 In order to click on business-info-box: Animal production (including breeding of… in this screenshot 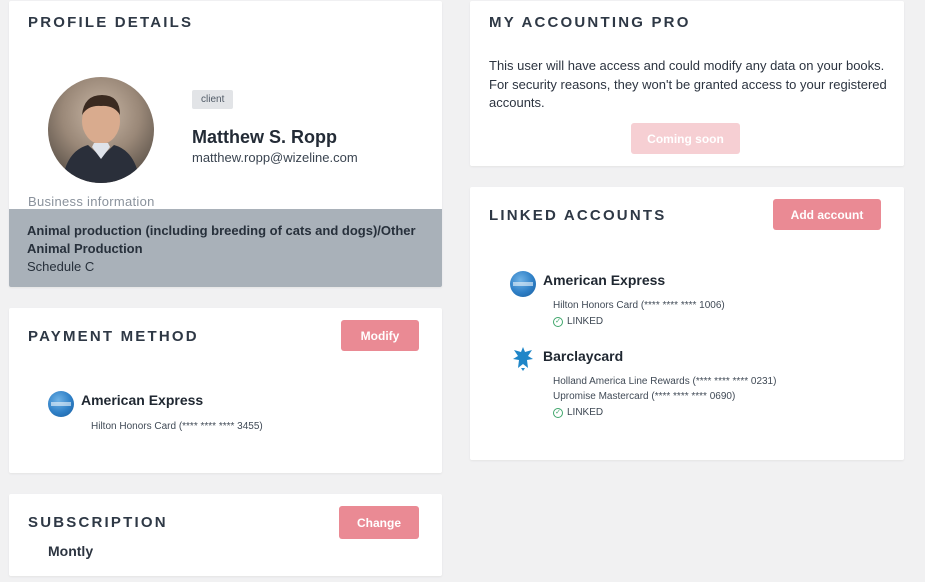, I will do `click(225, 248)`.